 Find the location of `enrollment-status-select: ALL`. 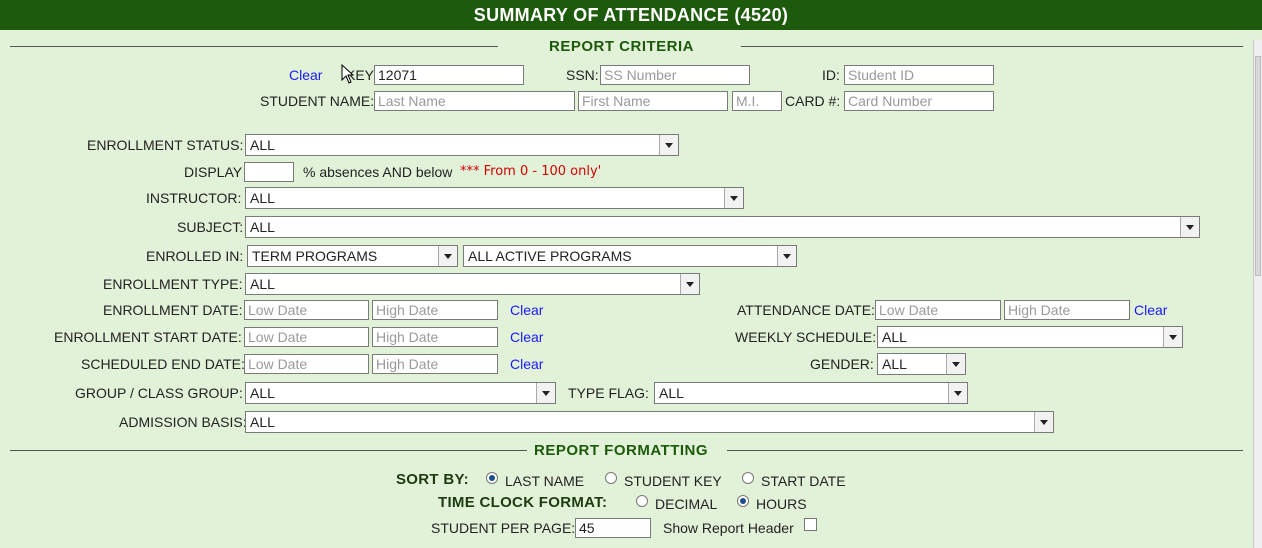

enrollment-status-select: ALL is located at coordinates (462, 145).